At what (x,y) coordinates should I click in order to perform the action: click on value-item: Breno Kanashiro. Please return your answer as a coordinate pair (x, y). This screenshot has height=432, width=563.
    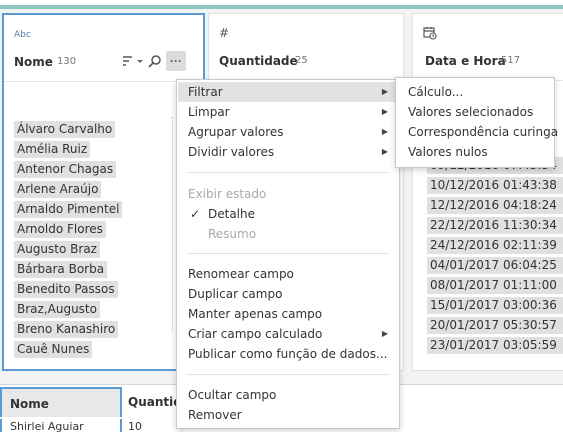
    Looking at the image, I should click on (66, 329).